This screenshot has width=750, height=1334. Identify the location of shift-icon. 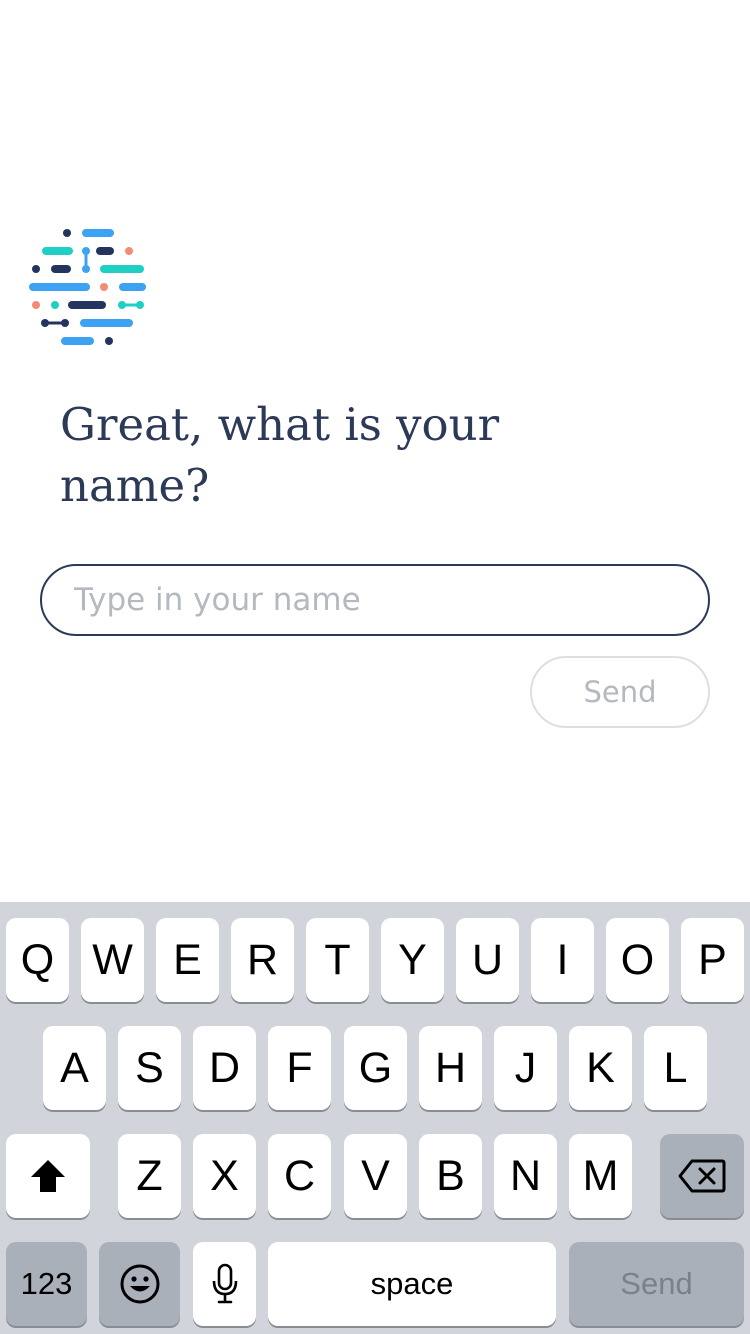
(48, 1176).